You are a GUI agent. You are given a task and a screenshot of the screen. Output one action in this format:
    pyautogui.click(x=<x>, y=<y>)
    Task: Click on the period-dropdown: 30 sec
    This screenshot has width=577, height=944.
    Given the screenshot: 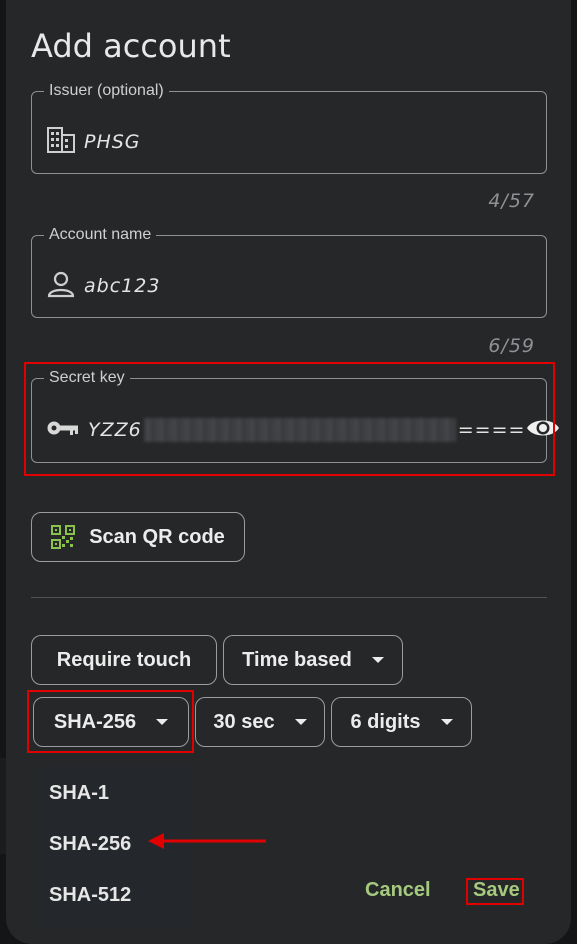 What is the action you would take?
    pyautogui.click(x=260, y=722)
    